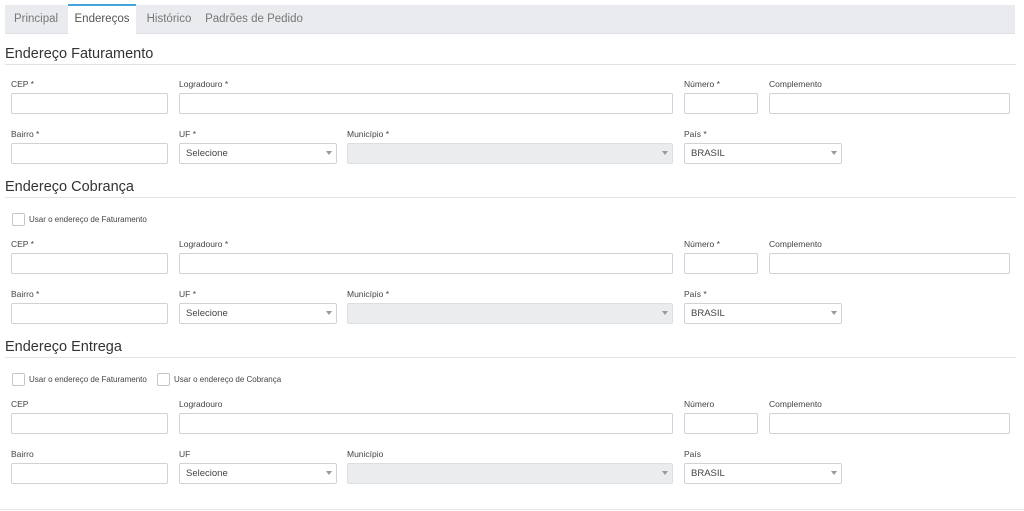 The image size is (1024, 511). What do you see at coordinates (169, 19) in the screenshot?
I see `tab-historico: Histórico` at bounding box center [169, 19].